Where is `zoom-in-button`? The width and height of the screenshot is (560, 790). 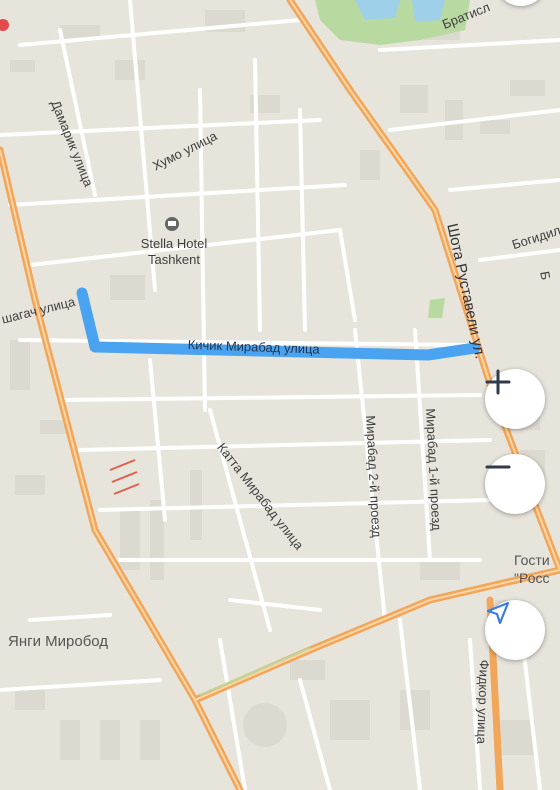
zoom-in-button is located at coordinates (515, 399).